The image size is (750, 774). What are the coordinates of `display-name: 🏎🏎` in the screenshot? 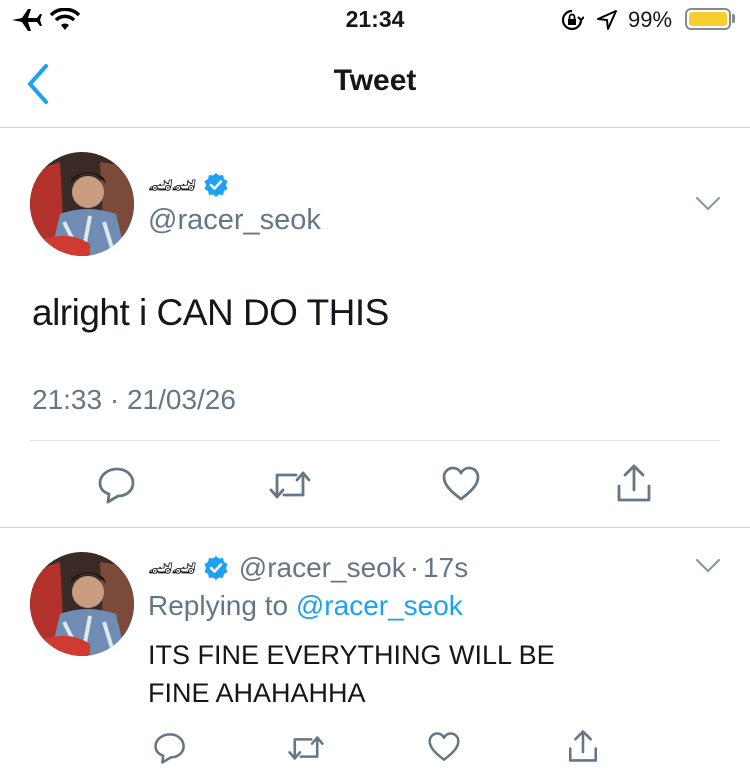 It's located at (188, 185).